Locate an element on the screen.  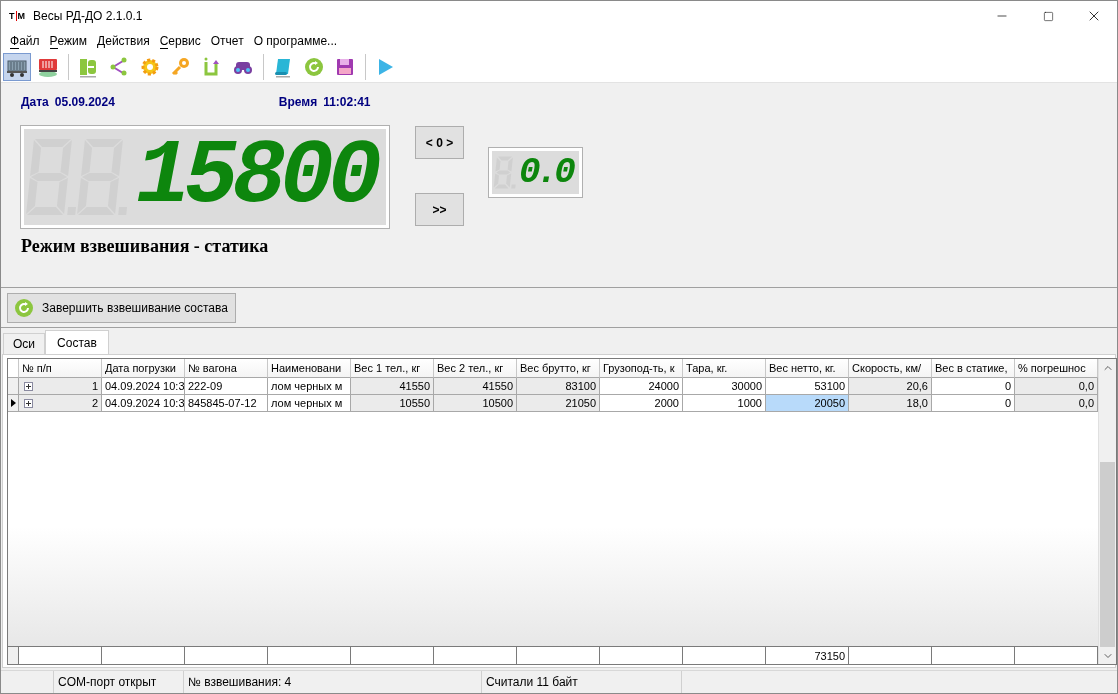
column-header: Грузопод-ть, к is located at coordinates (641, 368).